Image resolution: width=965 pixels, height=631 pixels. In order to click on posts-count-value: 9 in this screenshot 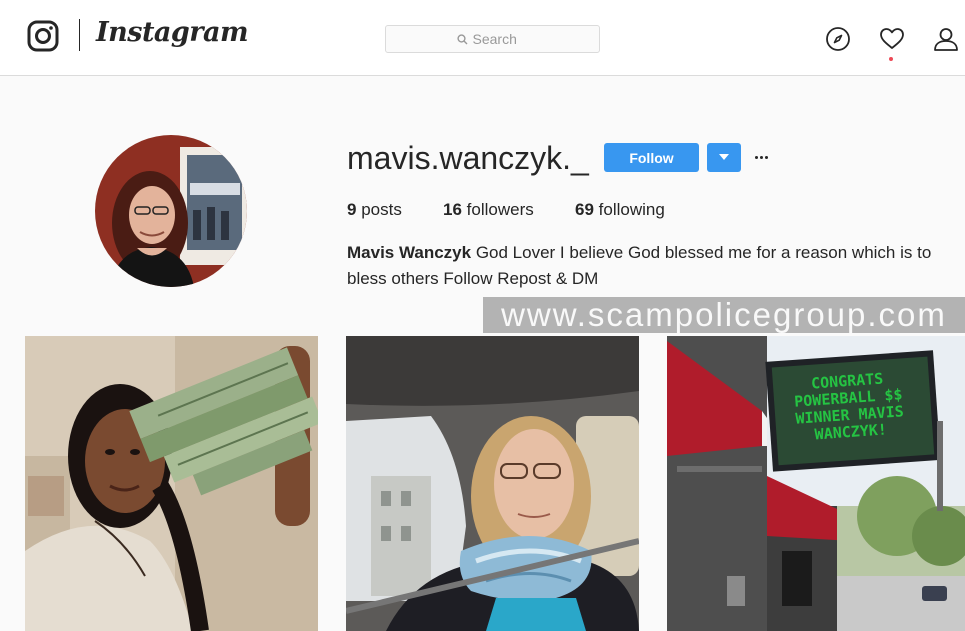, I will do `click(352, 209)`.